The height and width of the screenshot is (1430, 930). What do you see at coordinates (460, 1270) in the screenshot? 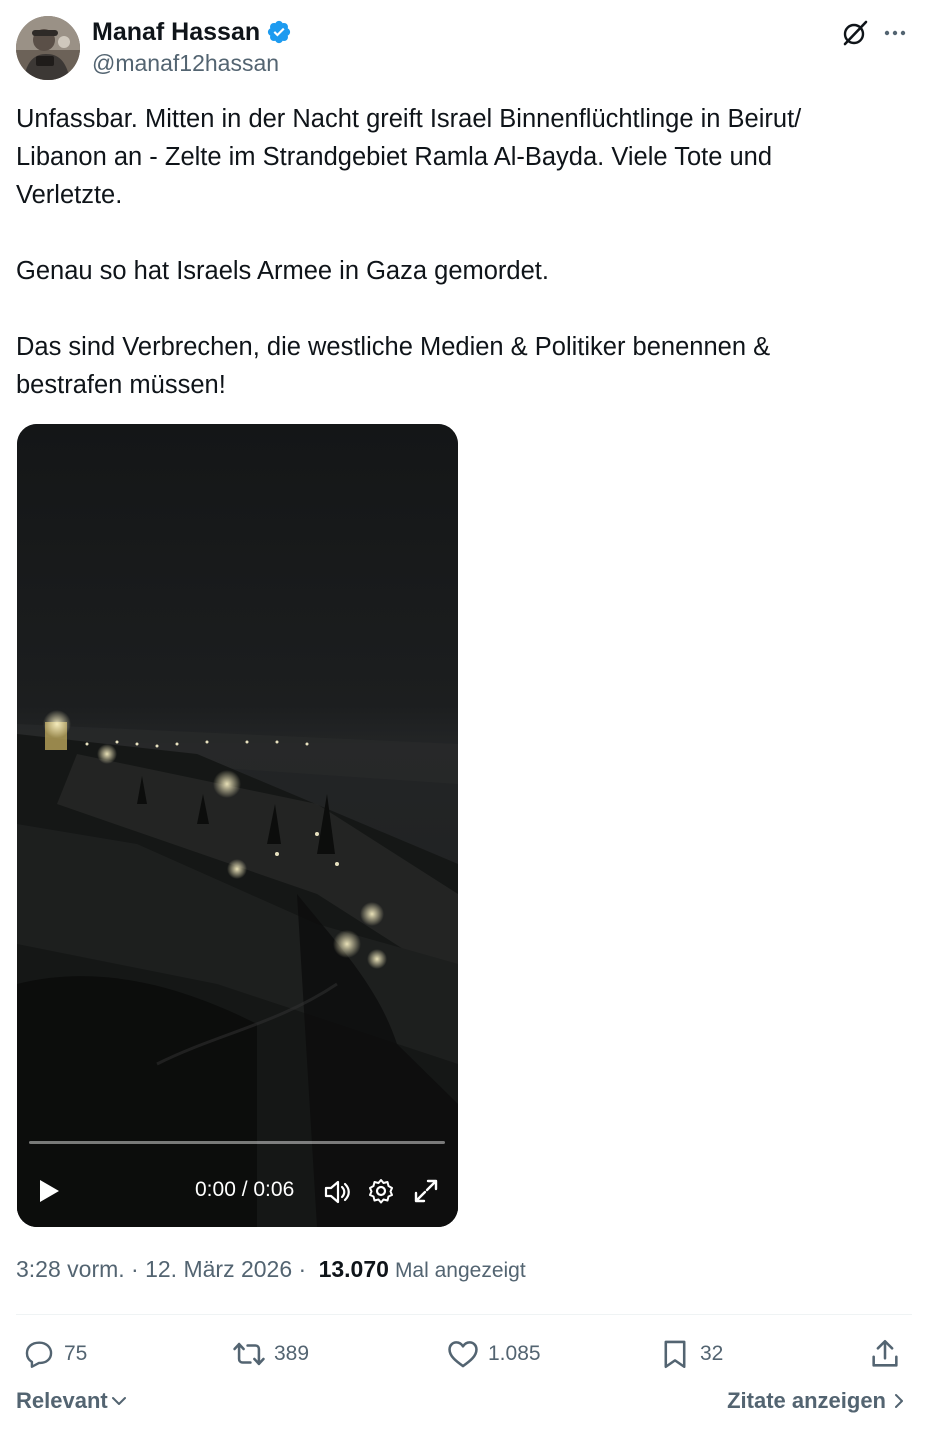
I see `views-label: Mal angezeigt` at bounding box center [460, 1270].